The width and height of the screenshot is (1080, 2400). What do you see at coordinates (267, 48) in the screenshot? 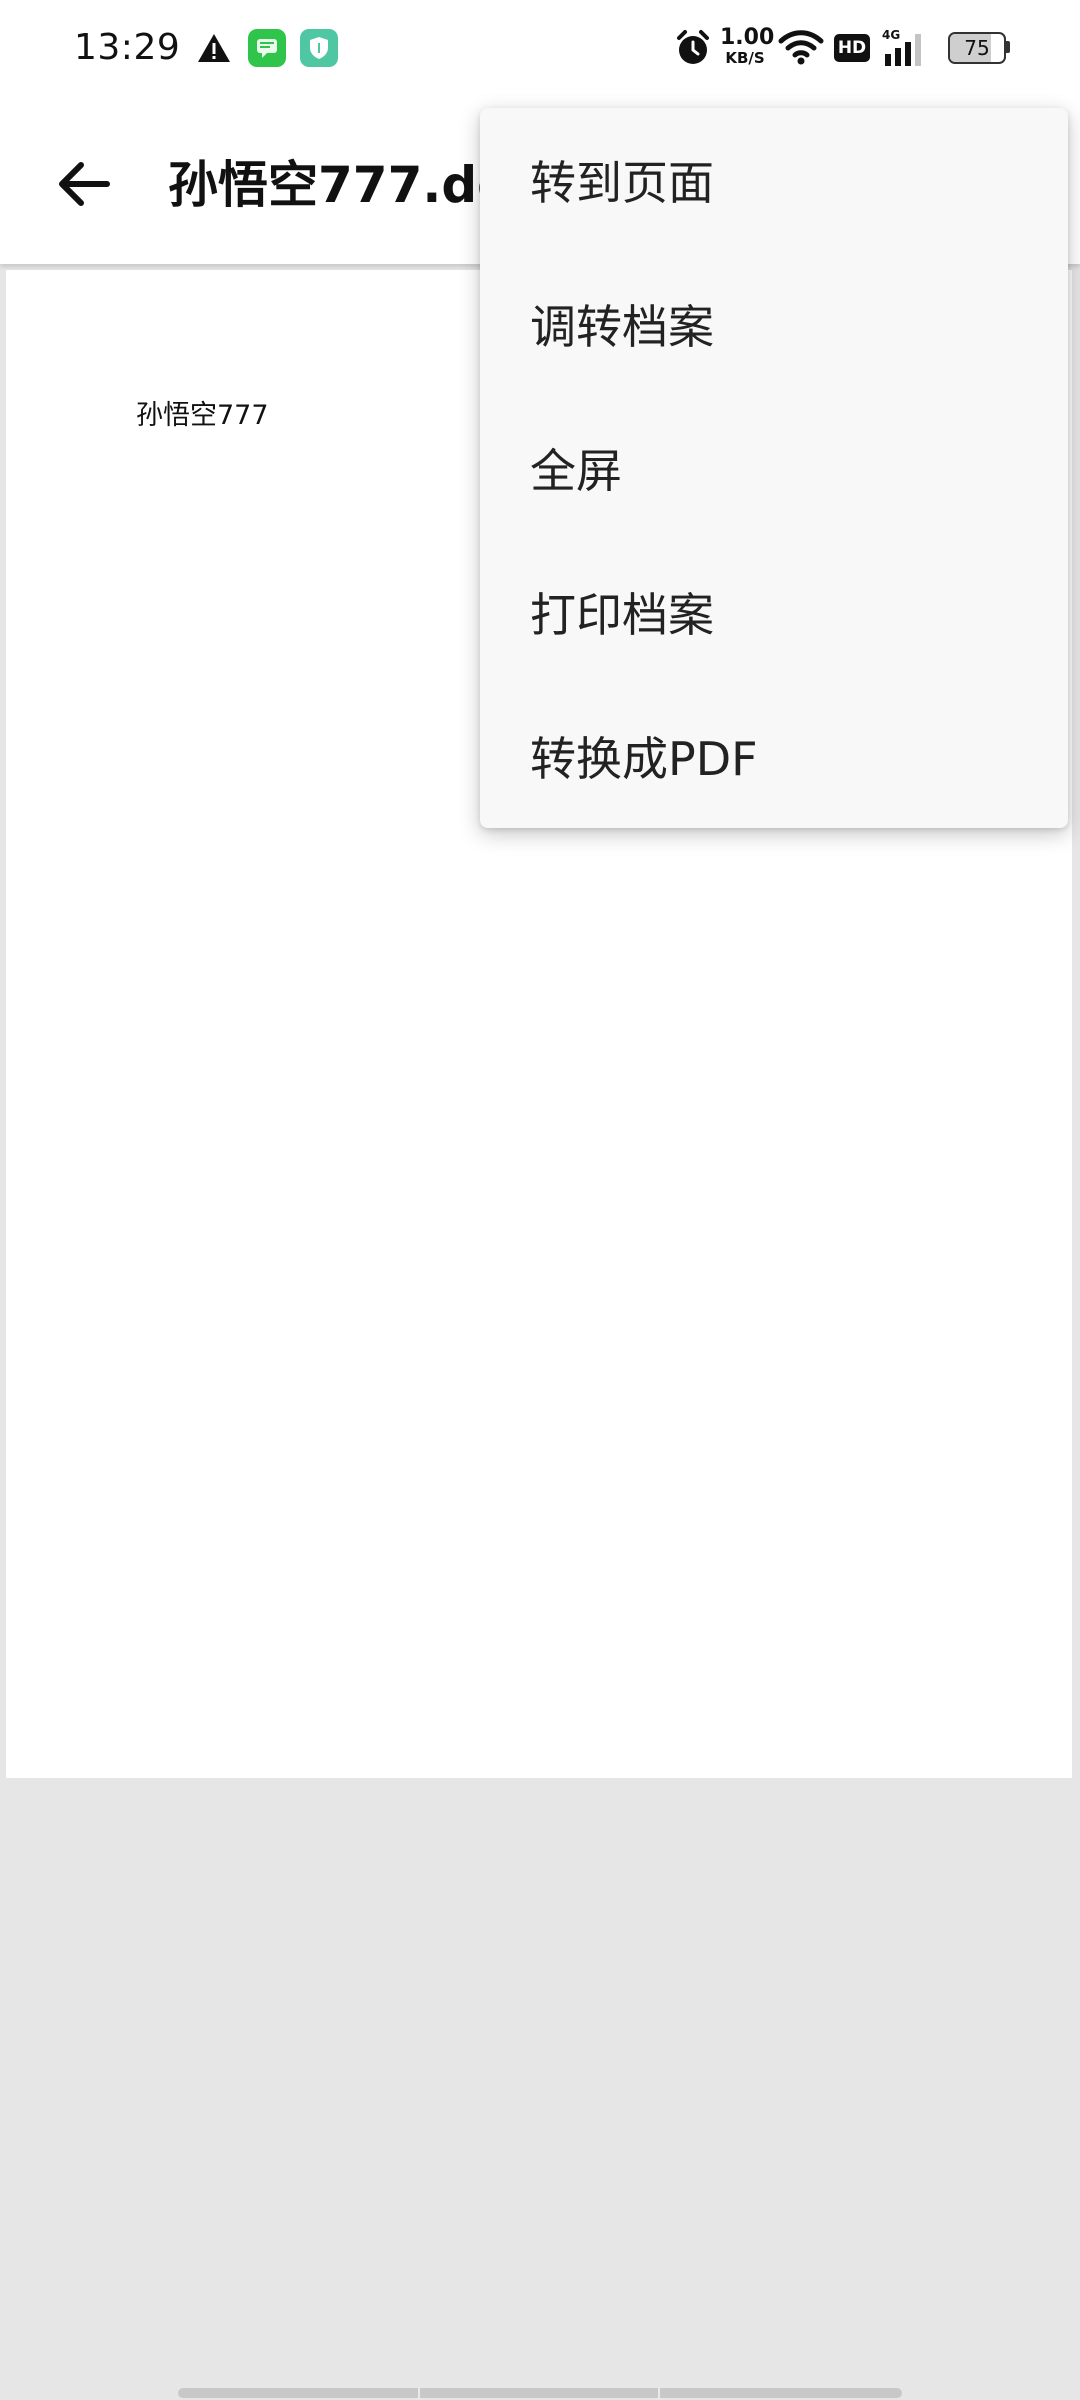
I see `message-app-icon` at bounding box center [267, 48].